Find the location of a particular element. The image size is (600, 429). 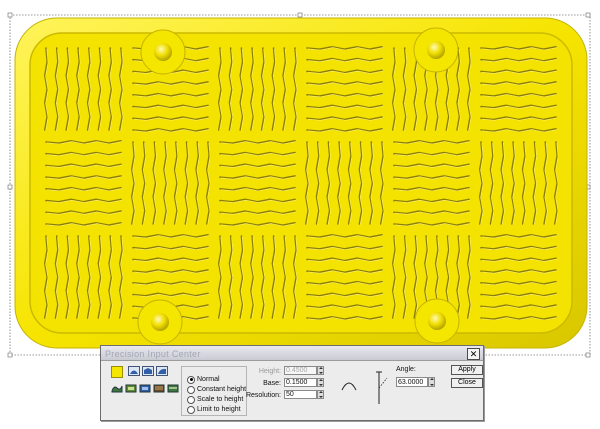

base-label: Base: is located at coordinates (272, 383).